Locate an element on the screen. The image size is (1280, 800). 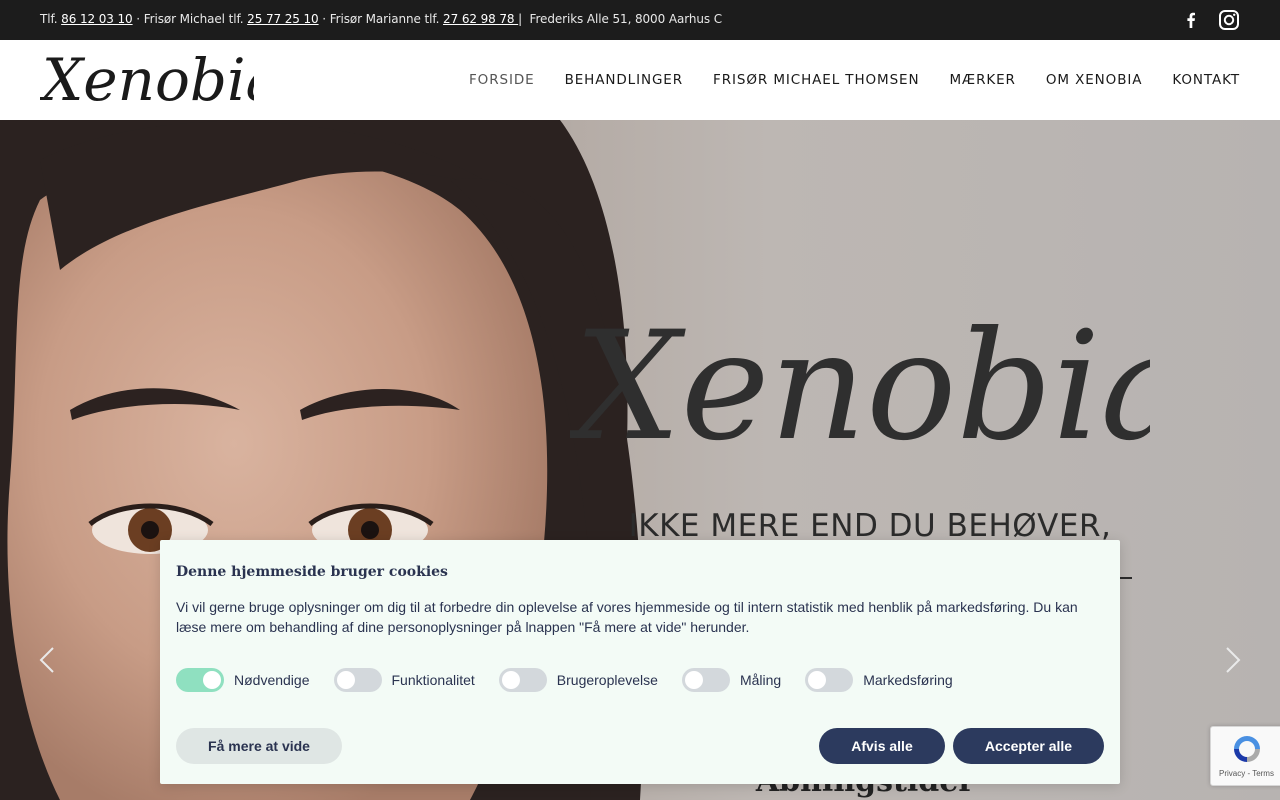
toggle-label: Måling is located at coordinates (760, 680).